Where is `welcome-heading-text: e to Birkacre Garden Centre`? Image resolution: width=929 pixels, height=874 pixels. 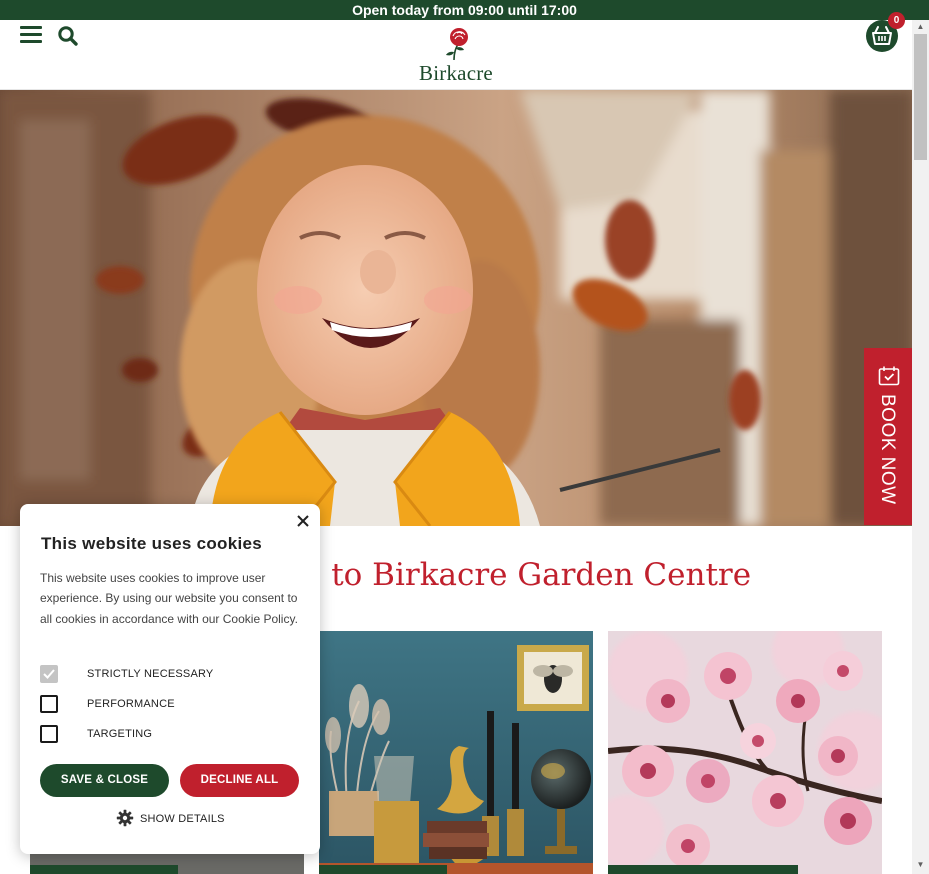 welcome-heading-text: e to Birkacre Garden Centre is located at coordinates (527, 575).